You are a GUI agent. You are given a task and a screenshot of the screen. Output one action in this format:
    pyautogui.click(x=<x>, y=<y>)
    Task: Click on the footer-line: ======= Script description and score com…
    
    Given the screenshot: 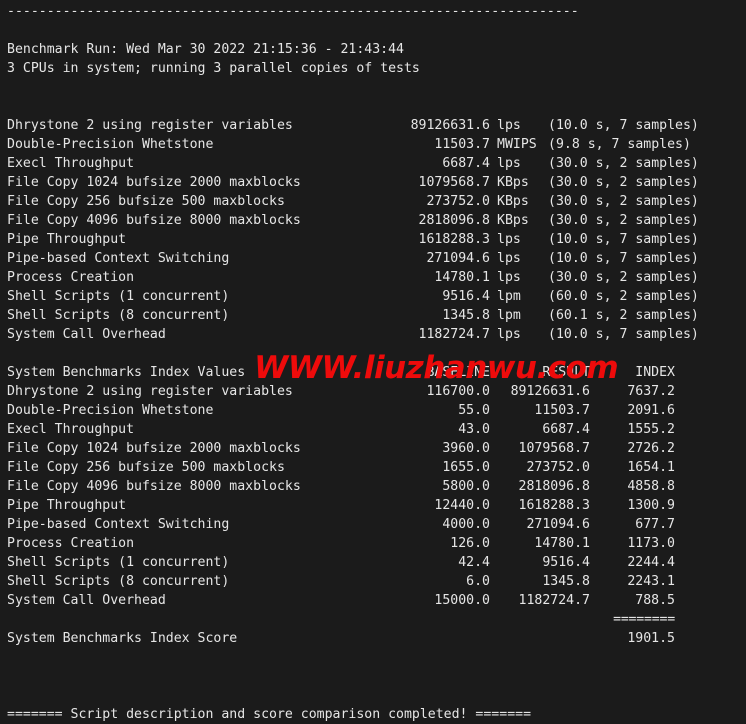 What is the action you would take?
    pyautogui.click(x=269, y=714)
    